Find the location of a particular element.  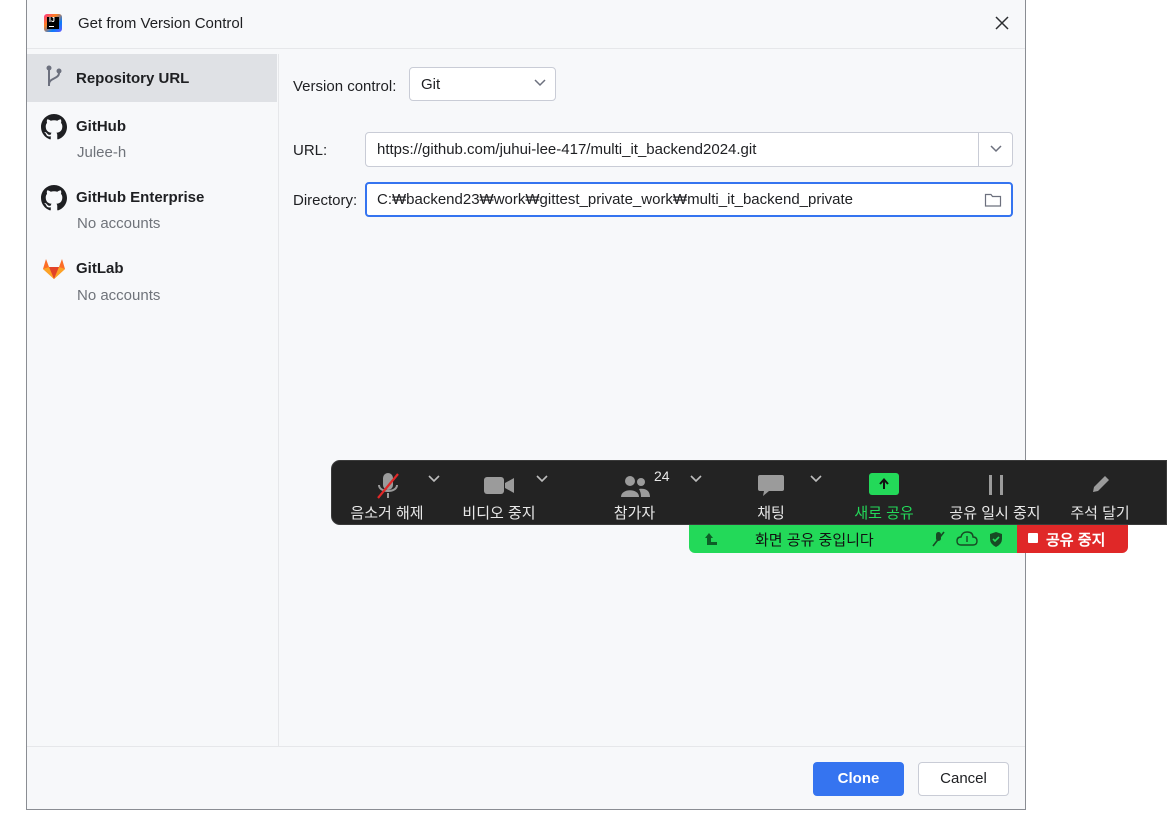

sharing-status-bar: 화면 공유 중입니다 is located at coordinates (853, 539).